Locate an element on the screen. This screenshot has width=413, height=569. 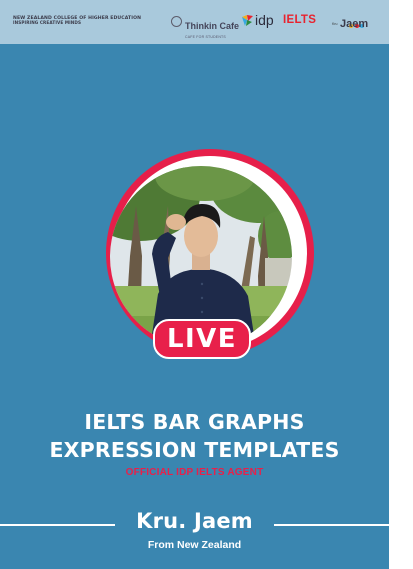
krujaem-logo: Kru Jaem is located at coordinates (353, 23).